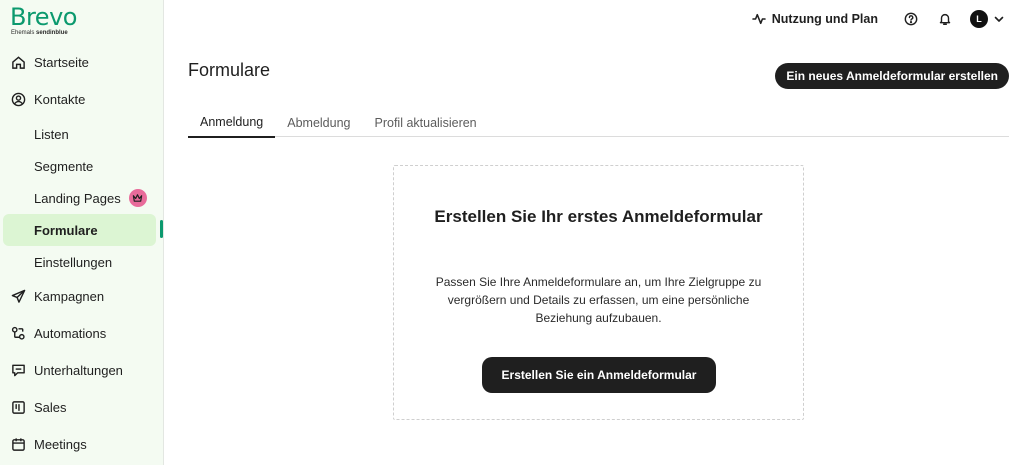 The image size is (1024, 465). I want to click on logo-subtitle: Ehemals sendinblue, so click(44, 33).